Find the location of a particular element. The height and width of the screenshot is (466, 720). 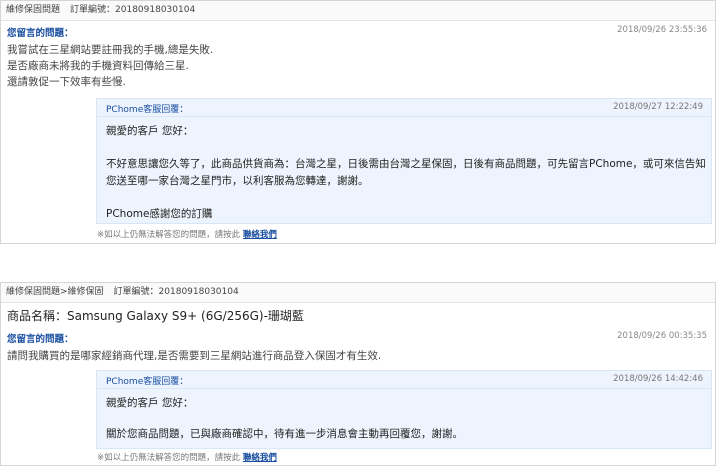

product-name: 商品名稱：Samsung Galaxy S9+ (6G/256G)-珊瑚藍 is located at coordinates (155, 316).